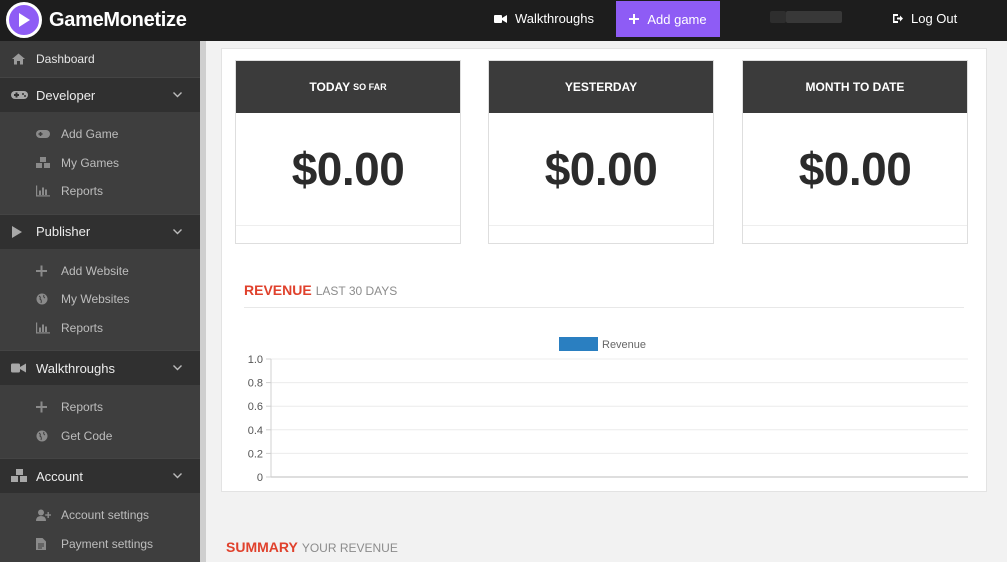 The height and width of the screenshot is (562, 1007). Describe the element at coordinates (100, 475) in the screenshot. I see `sidebar-section-account: Account` at that location.